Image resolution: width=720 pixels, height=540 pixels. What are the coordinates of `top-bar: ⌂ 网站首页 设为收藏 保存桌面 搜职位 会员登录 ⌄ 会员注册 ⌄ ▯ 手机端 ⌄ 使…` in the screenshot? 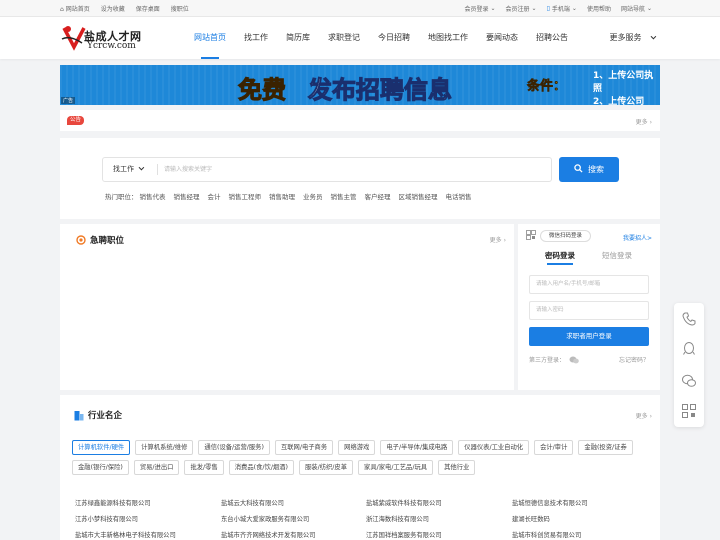 It's located at (360, 8).